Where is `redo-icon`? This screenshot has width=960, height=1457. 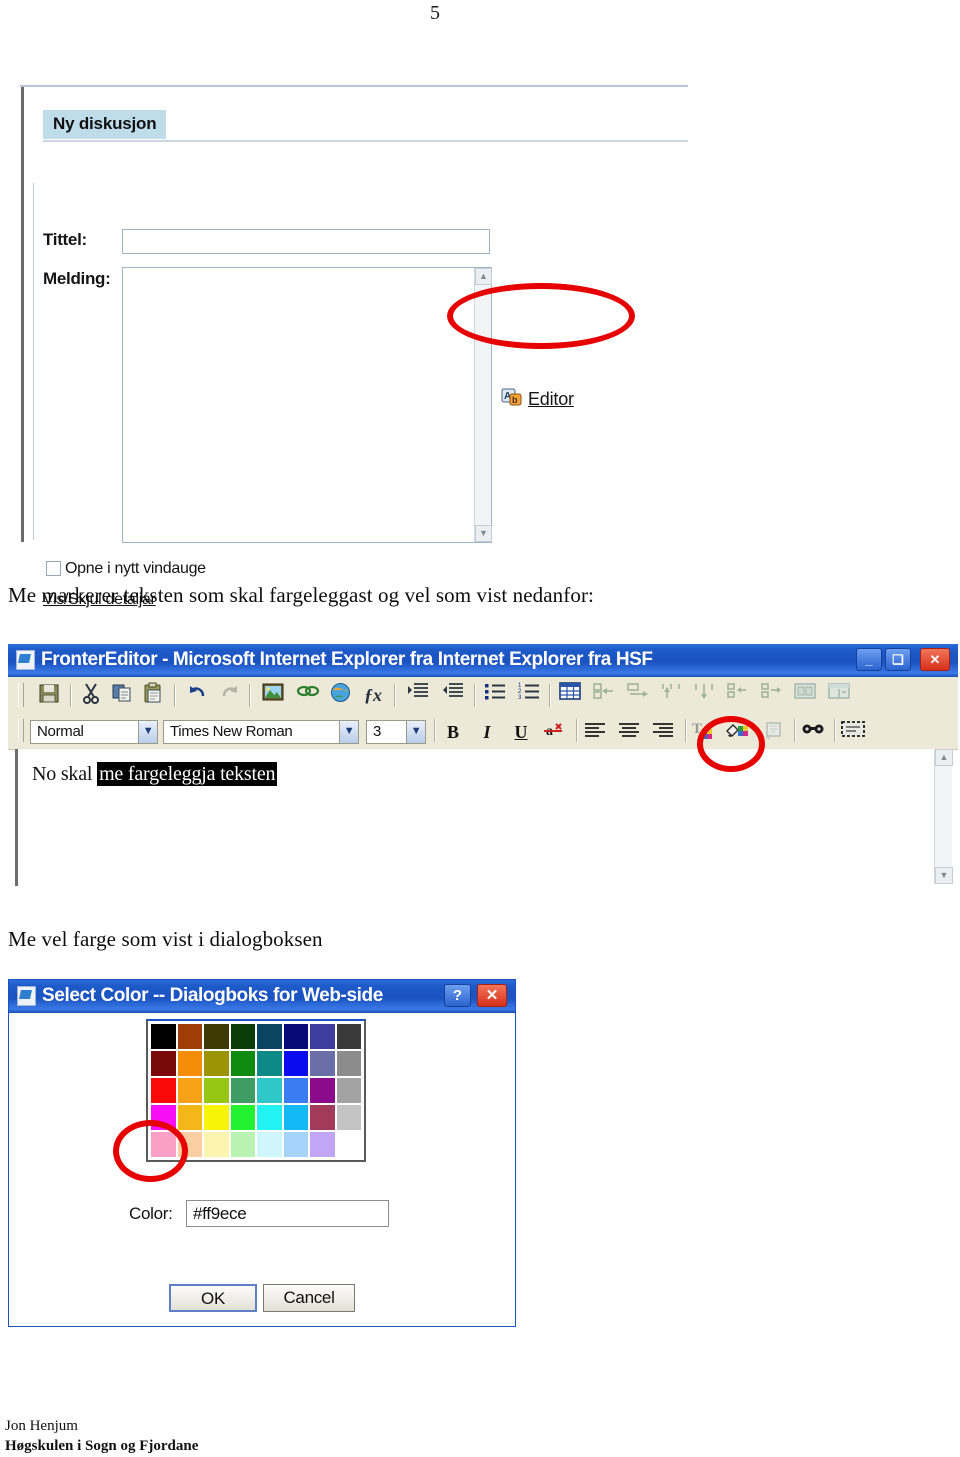 redo-icon is located at coordinates (229, 695).